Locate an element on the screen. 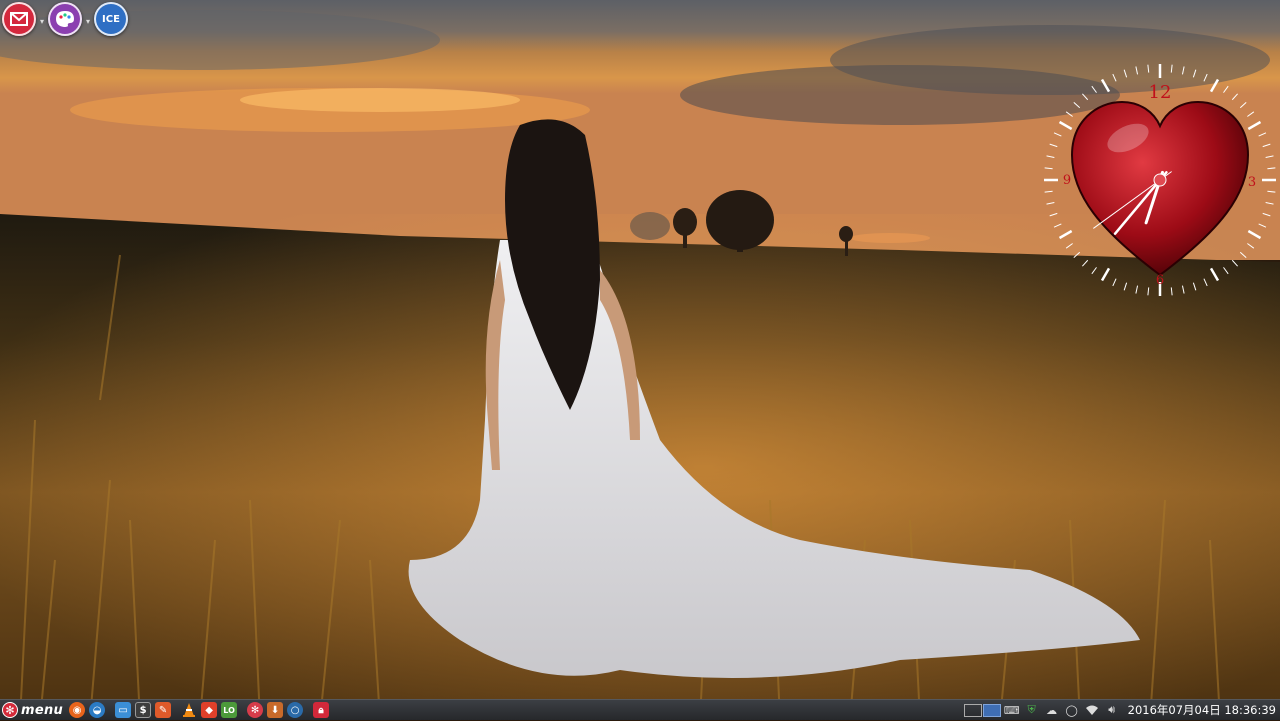  palette-icon is located at coordinates (65, 19).